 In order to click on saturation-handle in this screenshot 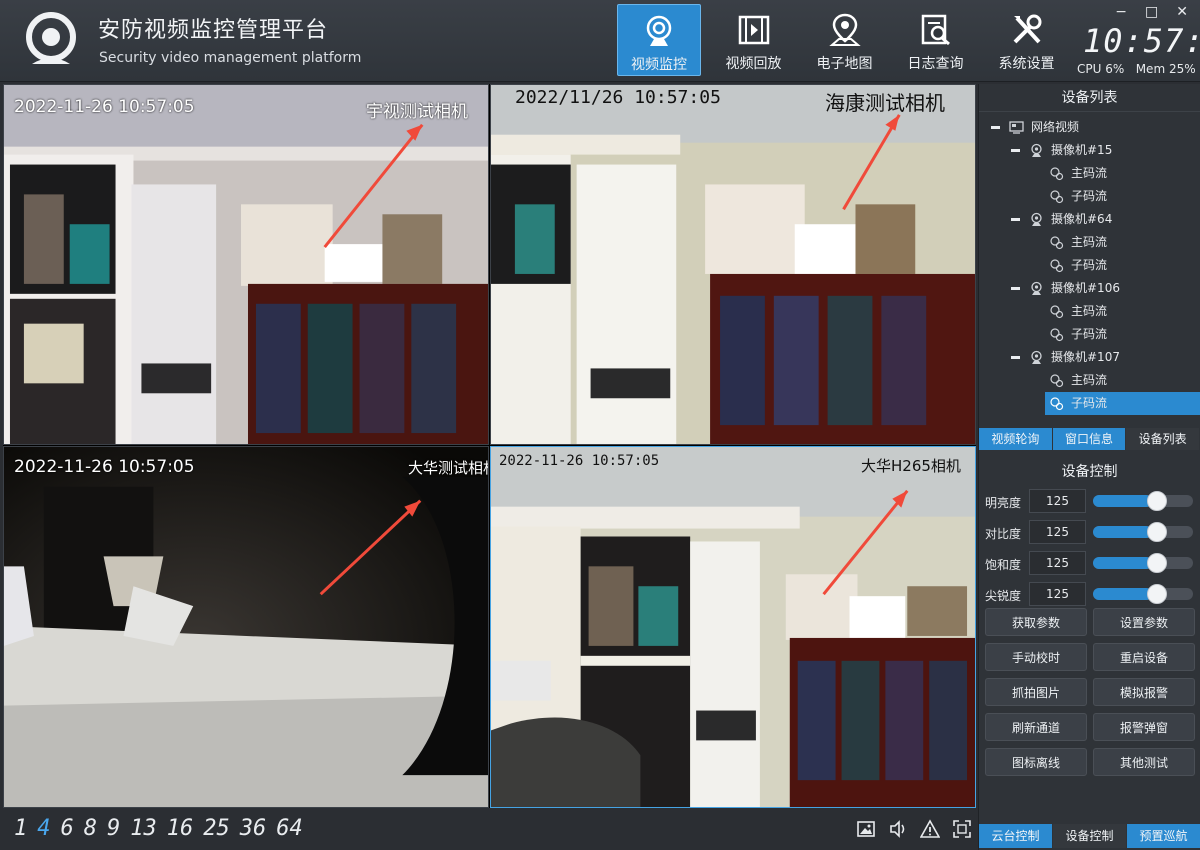, I will do `click(1157, 563)`.